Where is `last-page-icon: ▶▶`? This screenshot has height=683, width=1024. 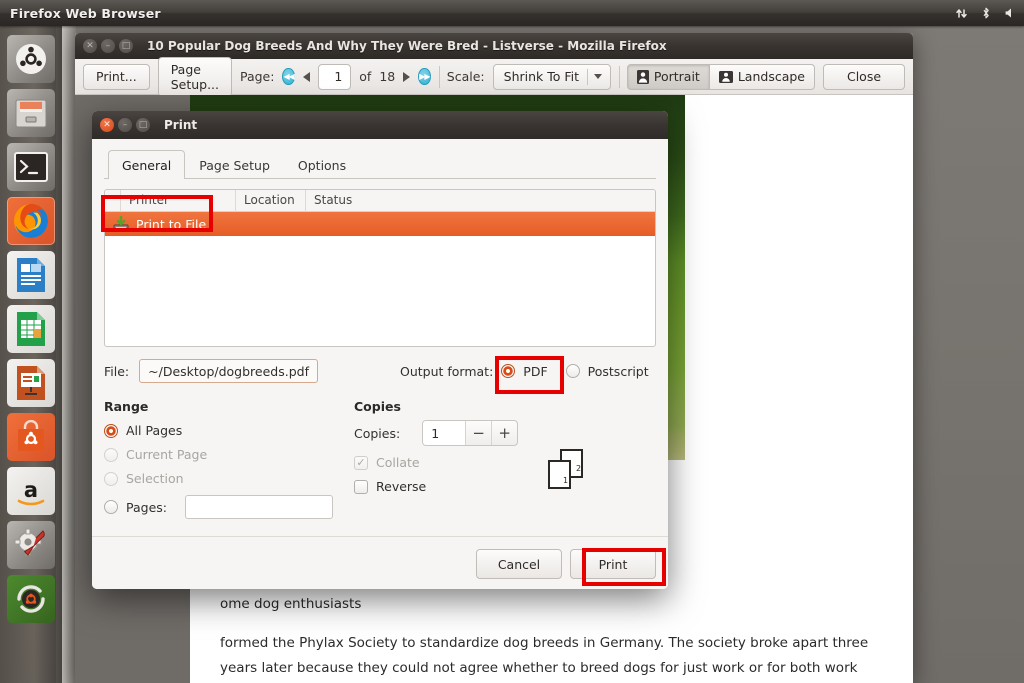
last-page-icon: ▶▶ is located at coordinates (424, 76).